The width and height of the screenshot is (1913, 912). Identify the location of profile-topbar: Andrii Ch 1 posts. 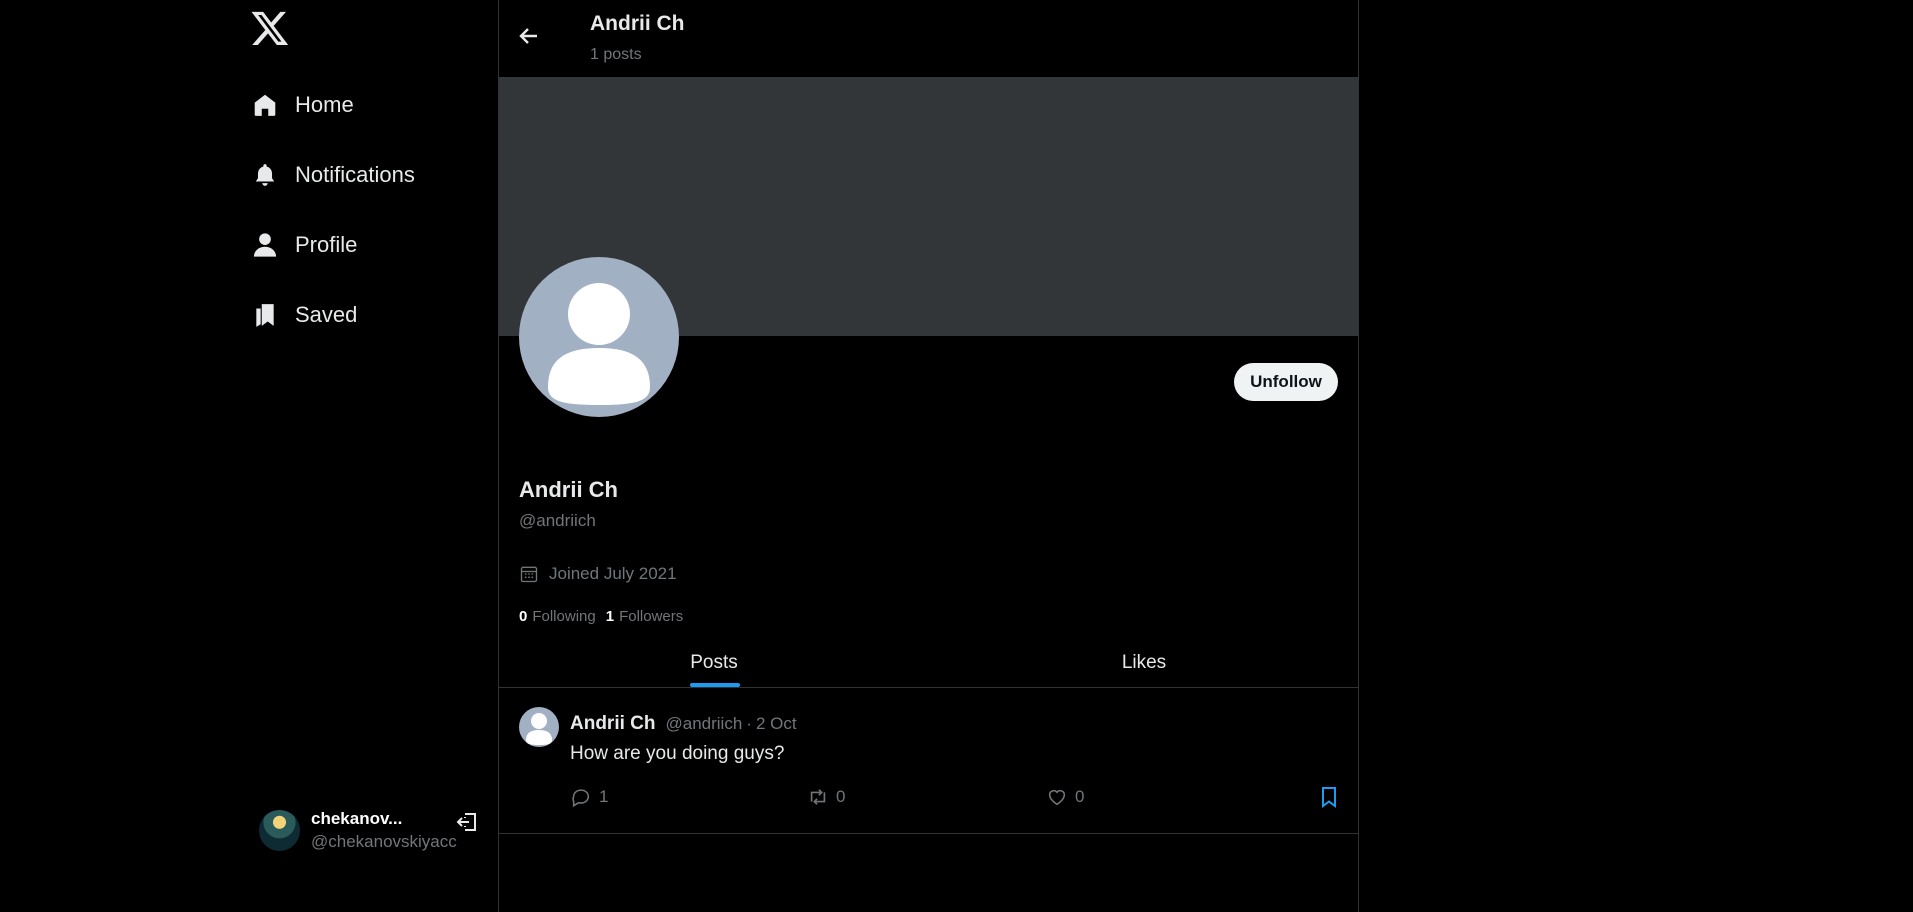
(929, 38).